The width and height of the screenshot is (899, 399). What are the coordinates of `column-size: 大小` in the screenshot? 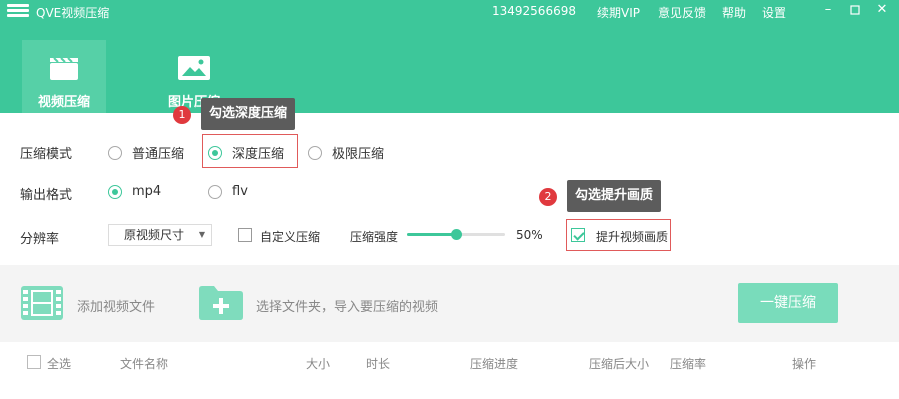 It's located at (318, 364).